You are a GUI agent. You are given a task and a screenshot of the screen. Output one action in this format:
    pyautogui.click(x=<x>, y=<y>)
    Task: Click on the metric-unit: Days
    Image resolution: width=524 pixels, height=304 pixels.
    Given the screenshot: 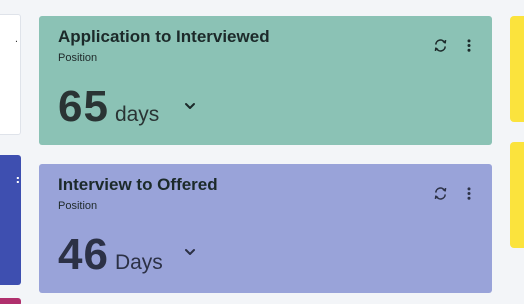 What is the action you would take?
    pyautogui.click(x=138, y=262)
    